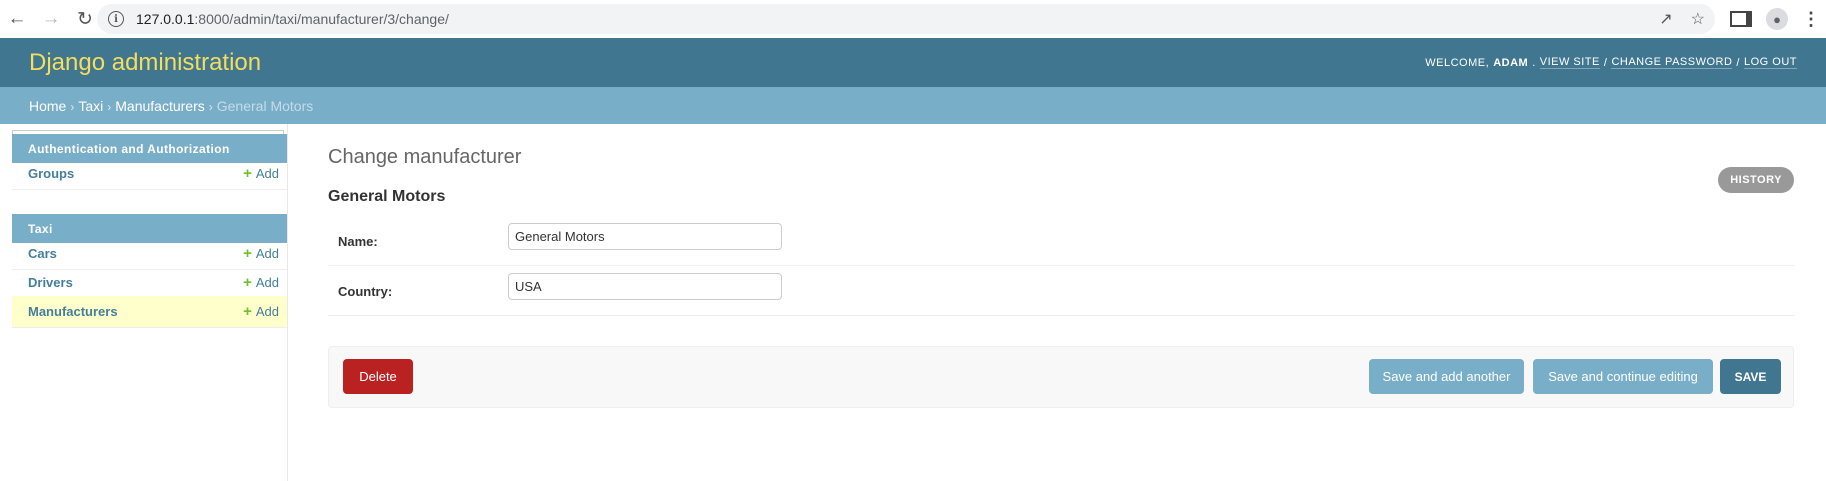  What do you see at coordinates (1770, 62) in the screenshot?
I see `log-out-link: Log out` at bounding box center [1770, 62].